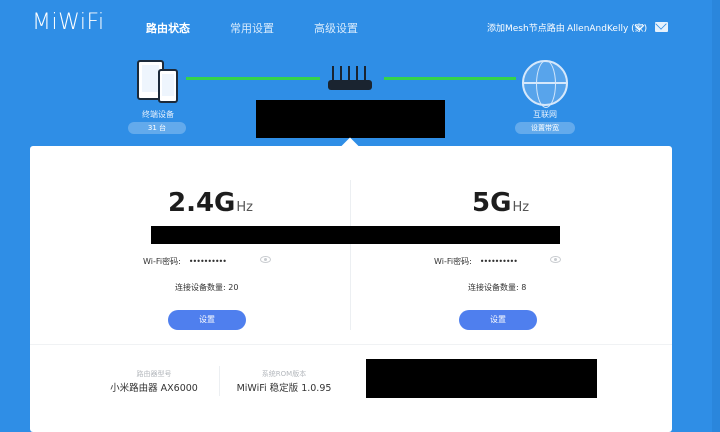 This screenshot has height=432, width=720. I want to click on connected-count-5g: 连接设备数量: 8, so click(497, 287).